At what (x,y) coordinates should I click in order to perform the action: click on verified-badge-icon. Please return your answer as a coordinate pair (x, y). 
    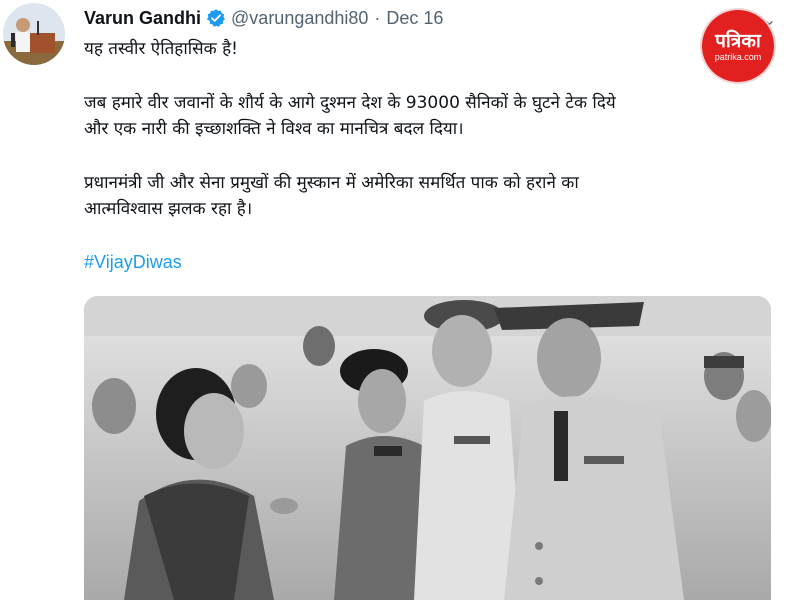
    Looking at the image, I should click on (216, 18).